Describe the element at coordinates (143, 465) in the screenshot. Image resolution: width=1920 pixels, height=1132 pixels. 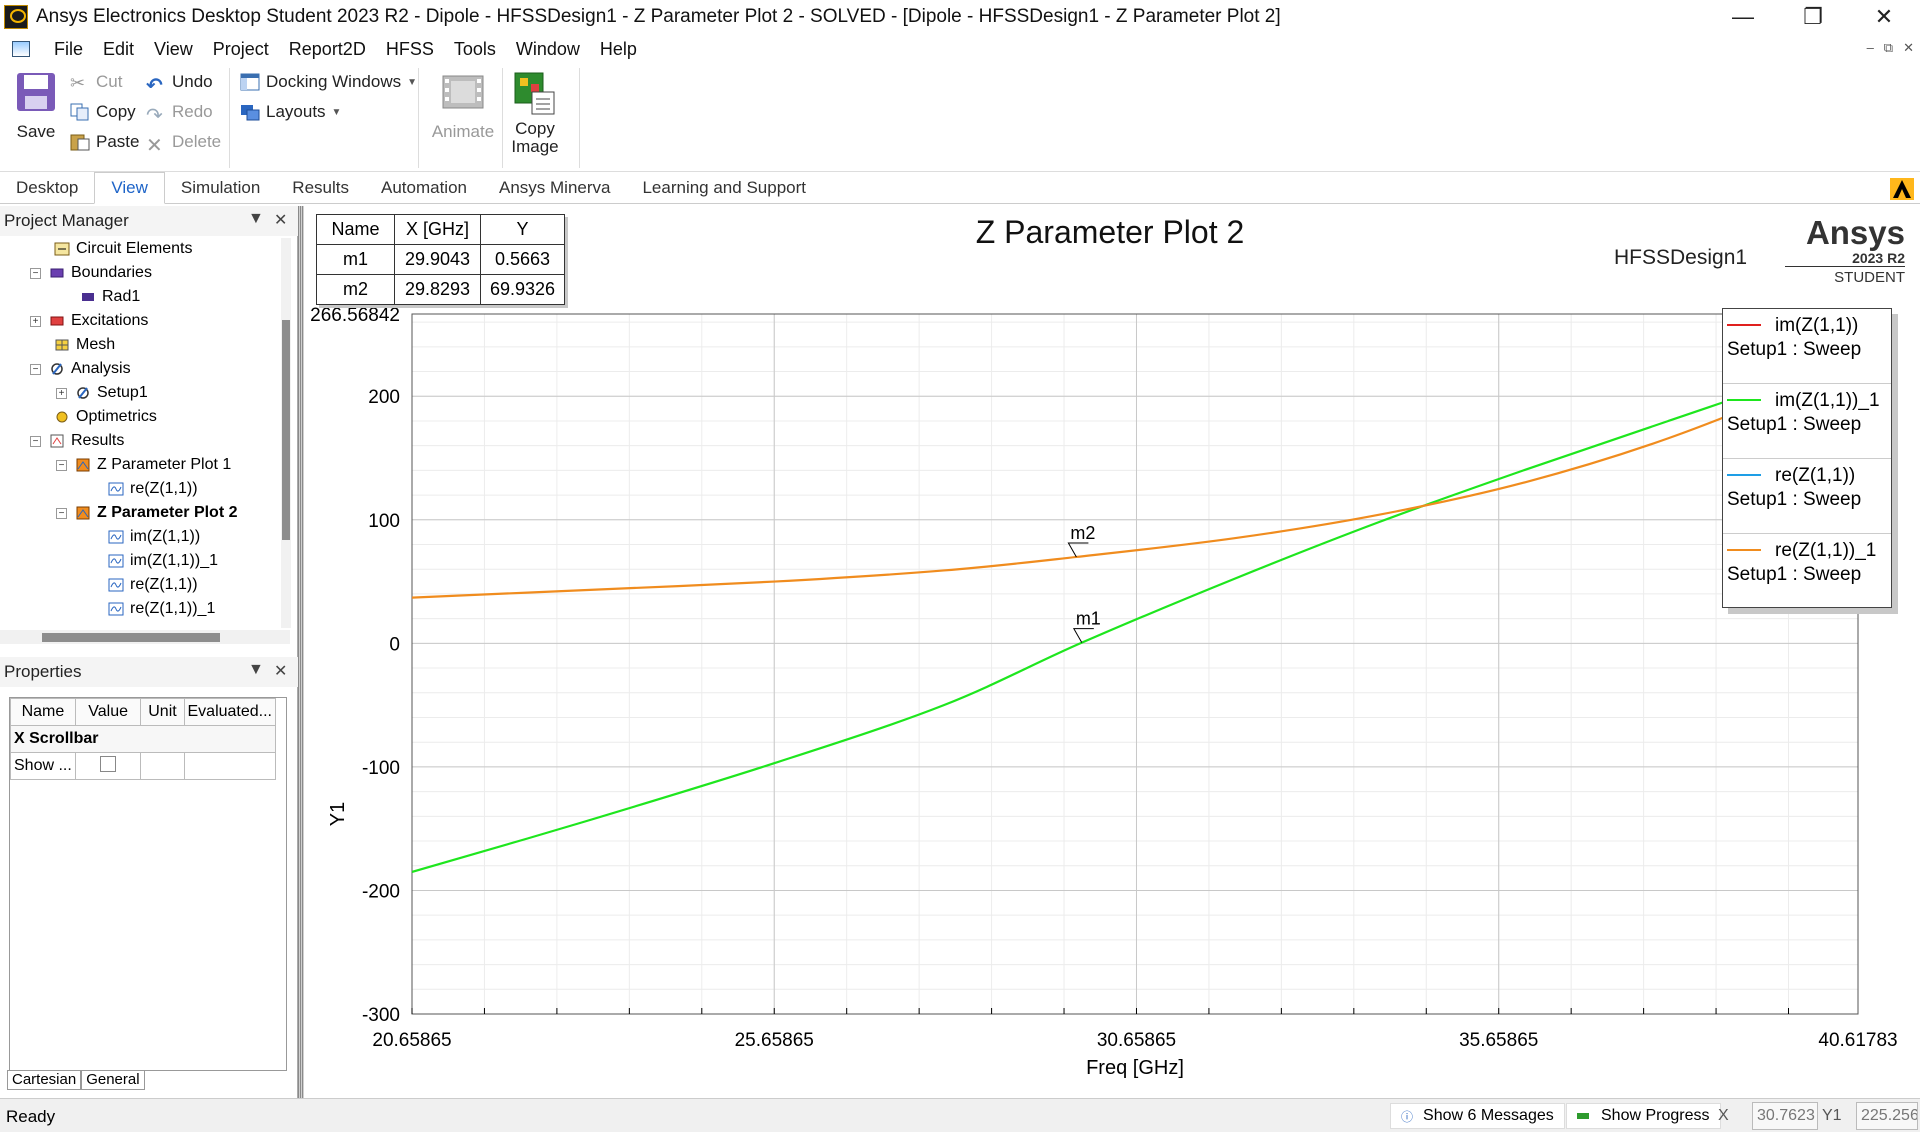
I see `tree-item-z-parameter-plot-1: − Z Parameter Plot 1` at that location.